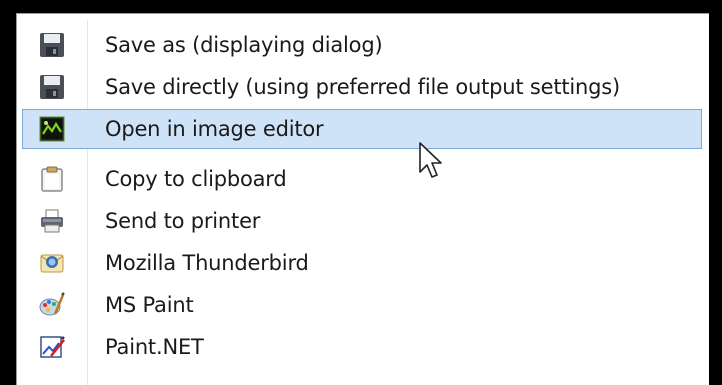  What do you see at coordinates (362, 263) in the screenshot?
I see `menu-item-mozilla-thunderbird: Mozilla Thunderbird` at bounding box center [362, 263].